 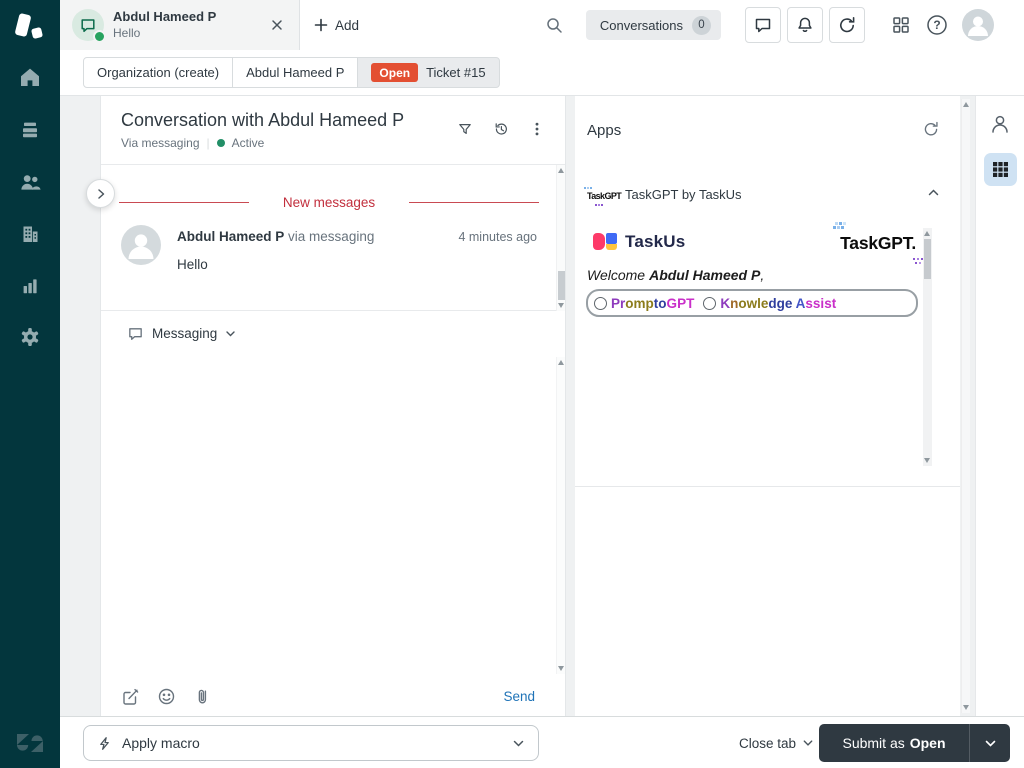 What do you see at coordinates (180, 25) in the screenshot?
I see `ticket-tab: Abdul Hameed P Hello` at bounding box center [180, 25].